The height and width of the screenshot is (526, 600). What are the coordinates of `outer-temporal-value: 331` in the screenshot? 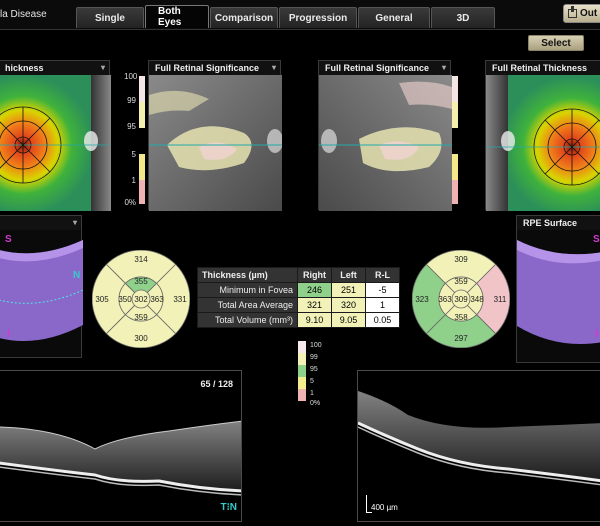 It's located at (180, 299).